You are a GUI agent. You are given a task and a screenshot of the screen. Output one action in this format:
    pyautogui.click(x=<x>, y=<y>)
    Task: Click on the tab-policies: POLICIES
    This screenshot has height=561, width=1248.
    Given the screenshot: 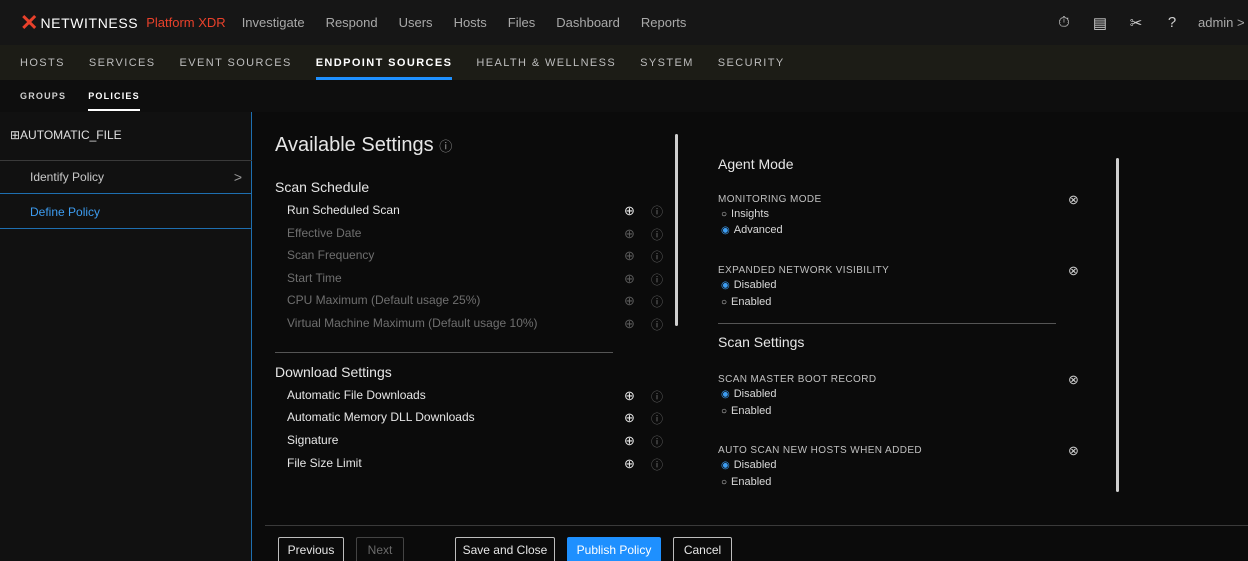 What is the action you would take?
    pyautogui.click(x=114, y=101)
    